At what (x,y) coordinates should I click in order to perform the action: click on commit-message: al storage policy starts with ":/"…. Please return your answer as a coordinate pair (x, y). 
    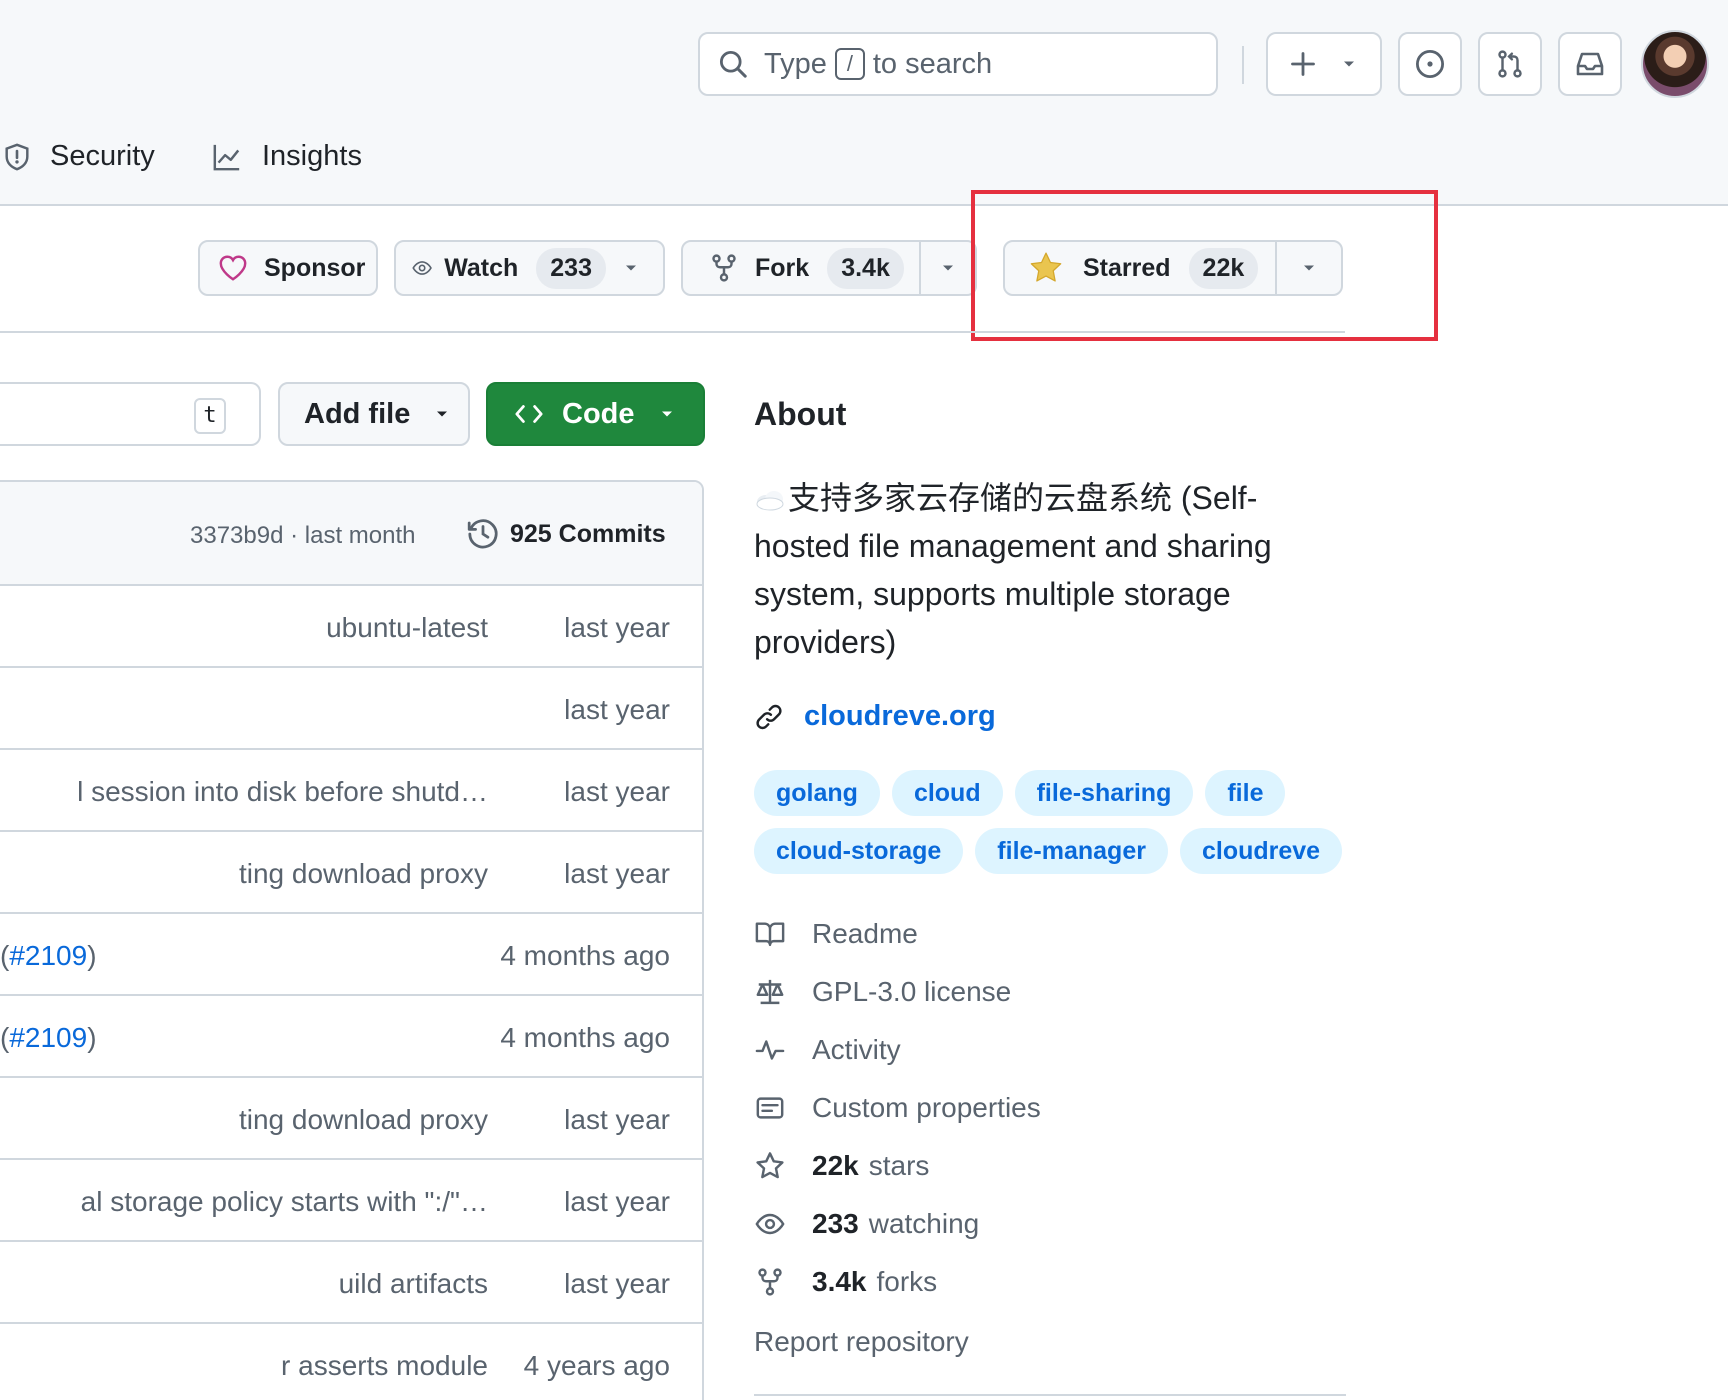
    Looking at the image, I should click on (244, 1202).